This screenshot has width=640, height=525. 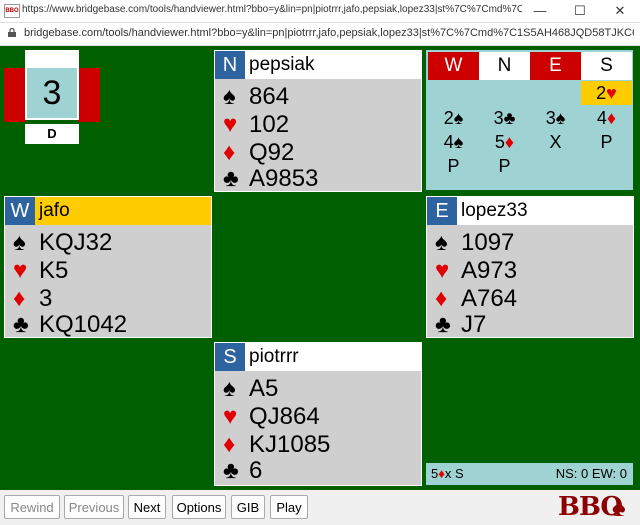 What do you see at coordinates (248, 507) in the screenshot?
I see `gib-button: GIB` at bounding box center [248, 507].